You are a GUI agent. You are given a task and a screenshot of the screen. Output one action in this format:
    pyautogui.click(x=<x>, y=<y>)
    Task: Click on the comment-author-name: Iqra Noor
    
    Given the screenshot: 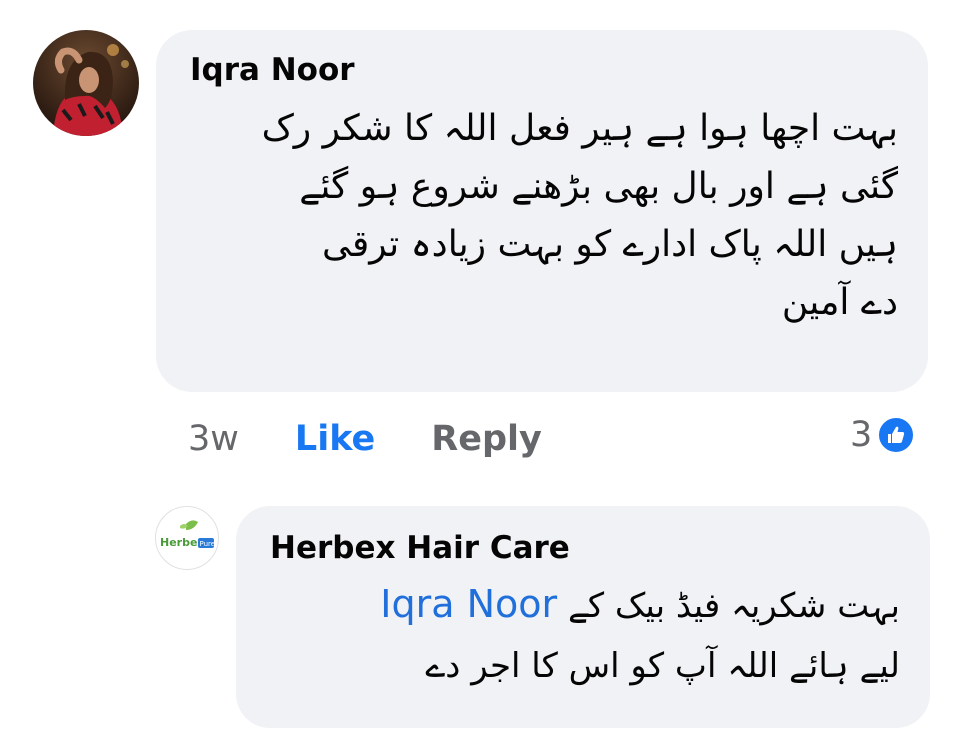 What is the action you would take?
    pyautogui.click(x=544, y=70)
    